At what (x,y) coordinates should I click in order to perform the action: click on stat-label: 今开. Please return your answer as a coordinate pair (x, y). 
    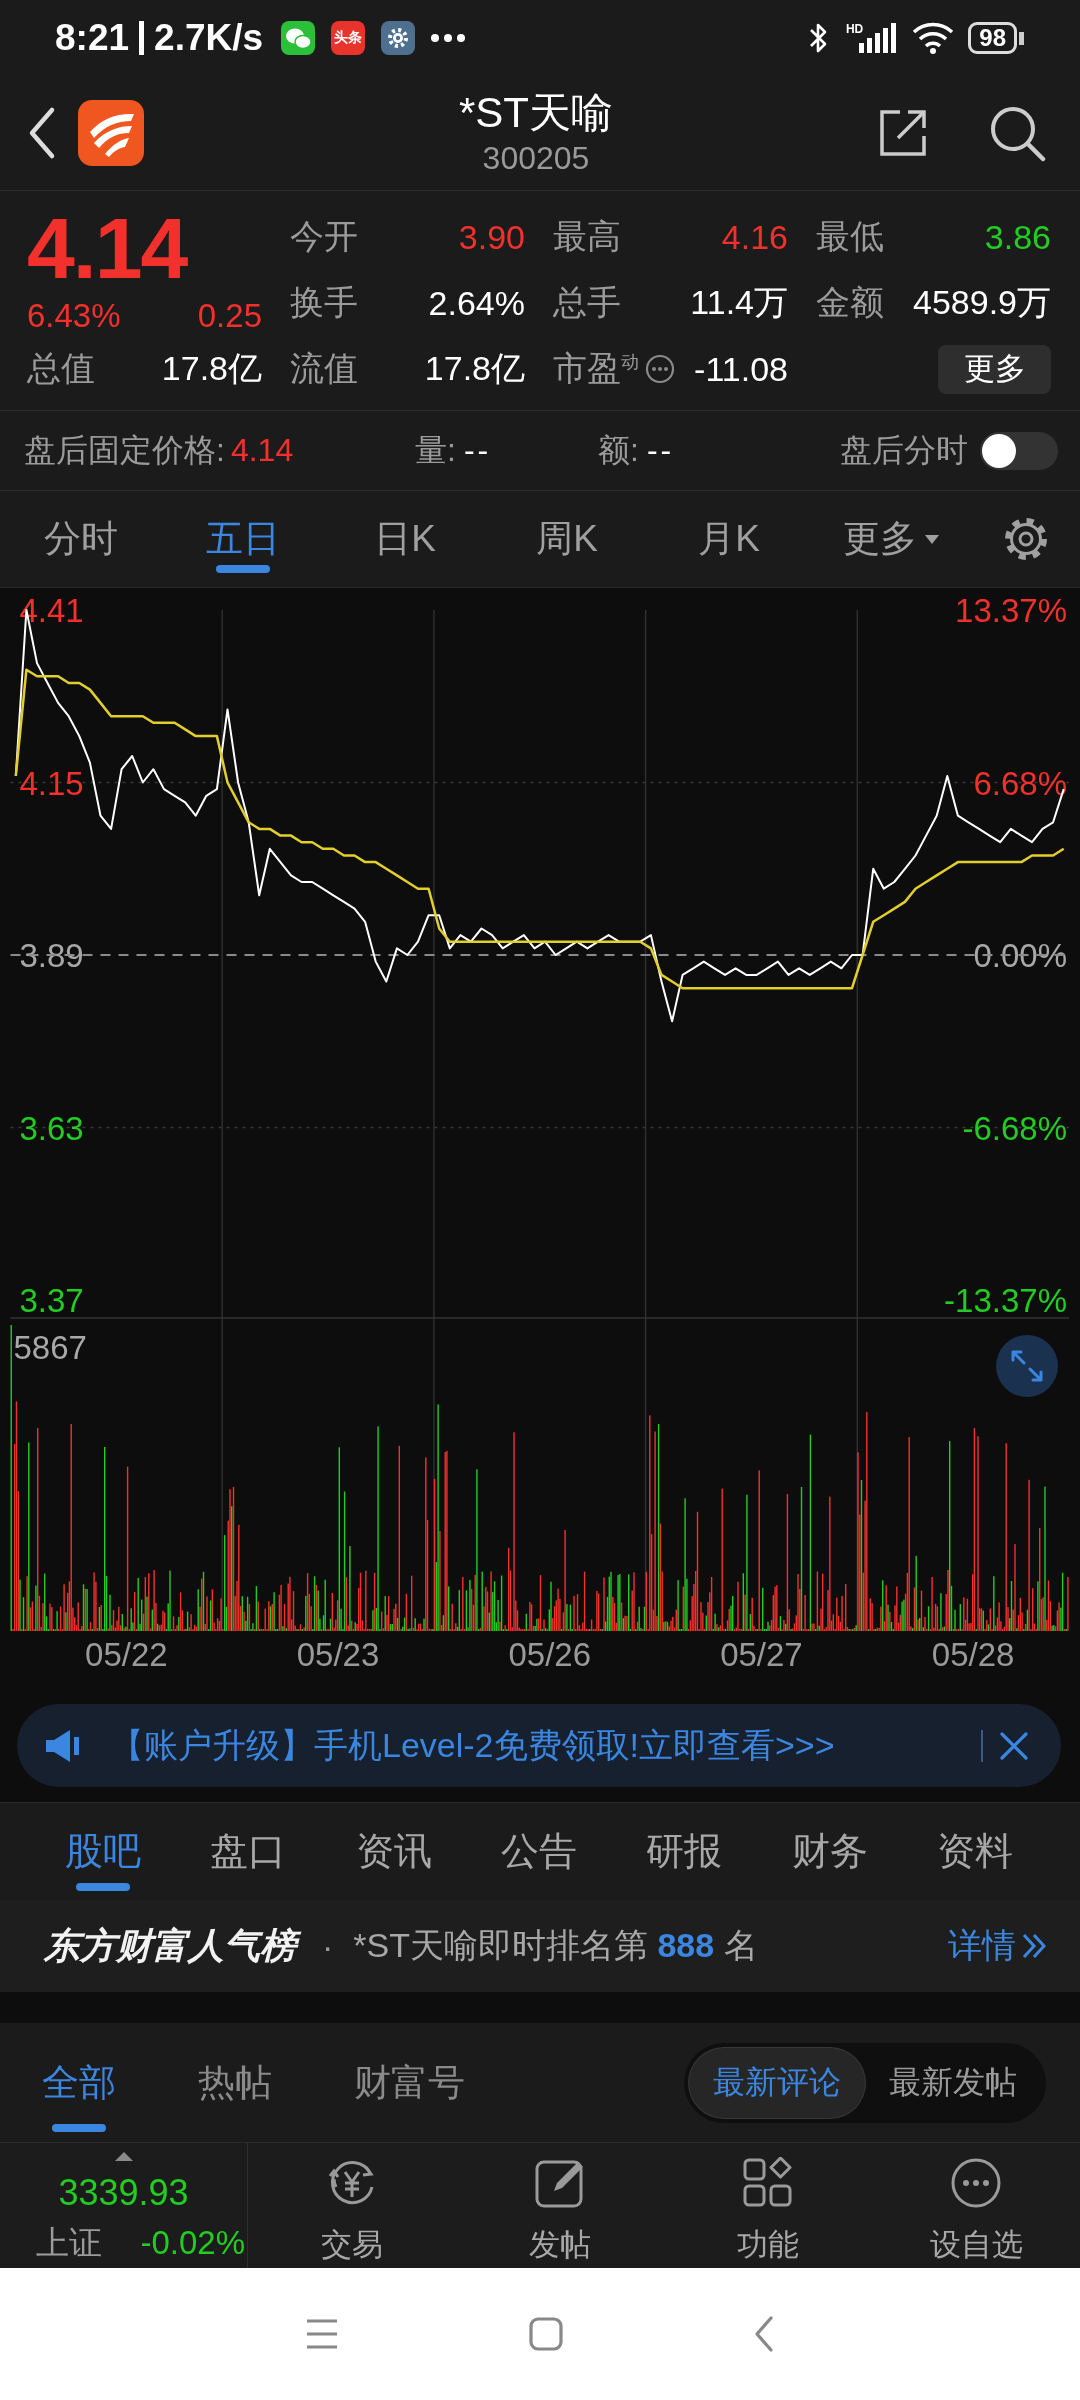
    Looking at the image, I should click on (324, 236).